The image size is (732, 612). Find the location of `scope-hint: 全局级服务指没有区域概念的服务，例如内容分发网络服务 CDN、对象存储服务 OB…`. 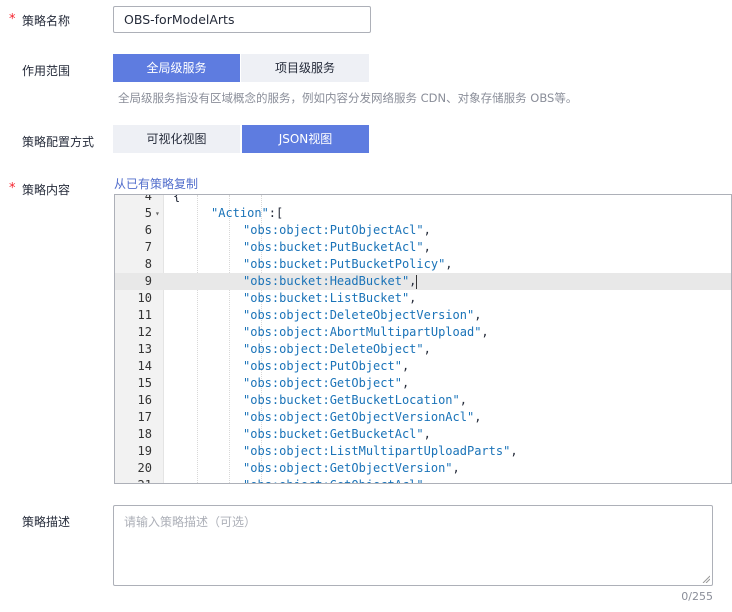

scope-hint: 全局级服务指没有区域概念的服务，例如内容分发网络服务 CDN、对象存储服务 OB… is located at coordinates (348, 98).